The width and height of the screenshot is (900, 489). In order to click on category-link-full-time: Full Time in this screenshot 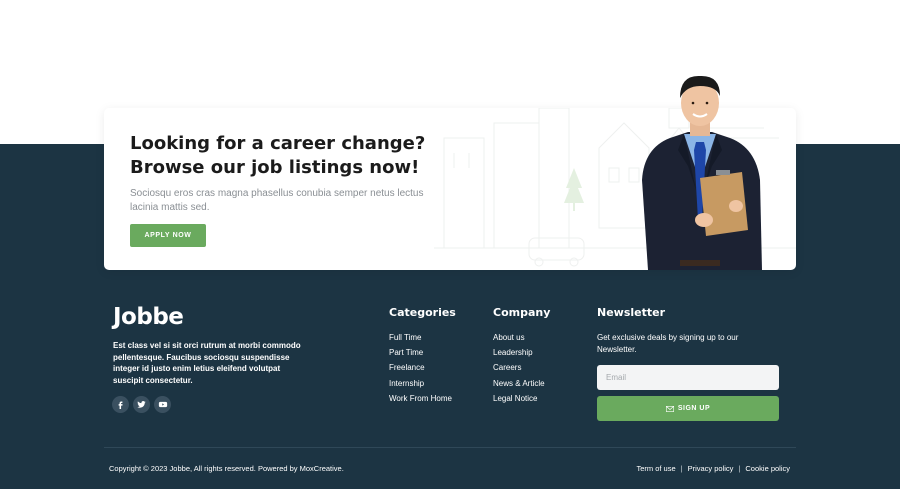, I will do `click(420, 340)`.